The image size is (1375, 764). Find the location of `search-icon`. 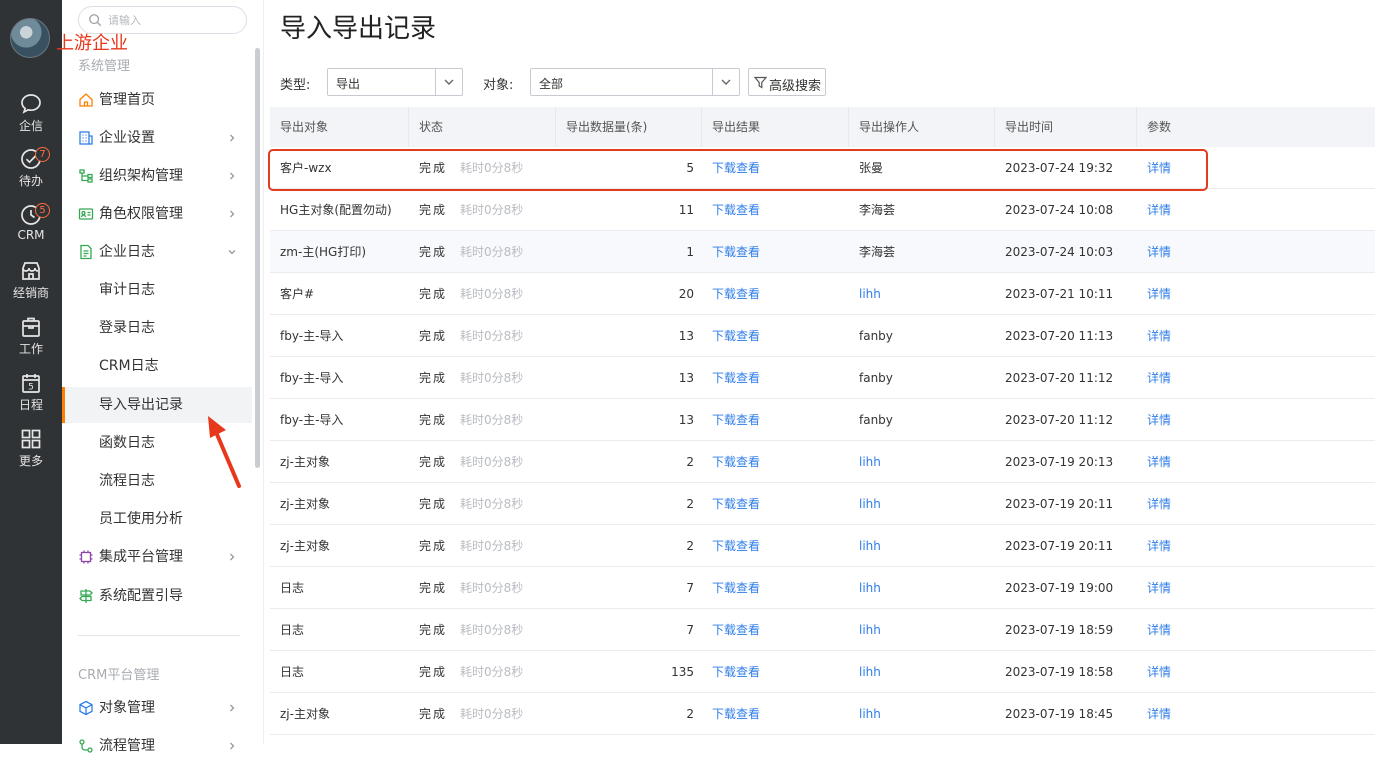

search-icon is located at coordinates (95, 20).